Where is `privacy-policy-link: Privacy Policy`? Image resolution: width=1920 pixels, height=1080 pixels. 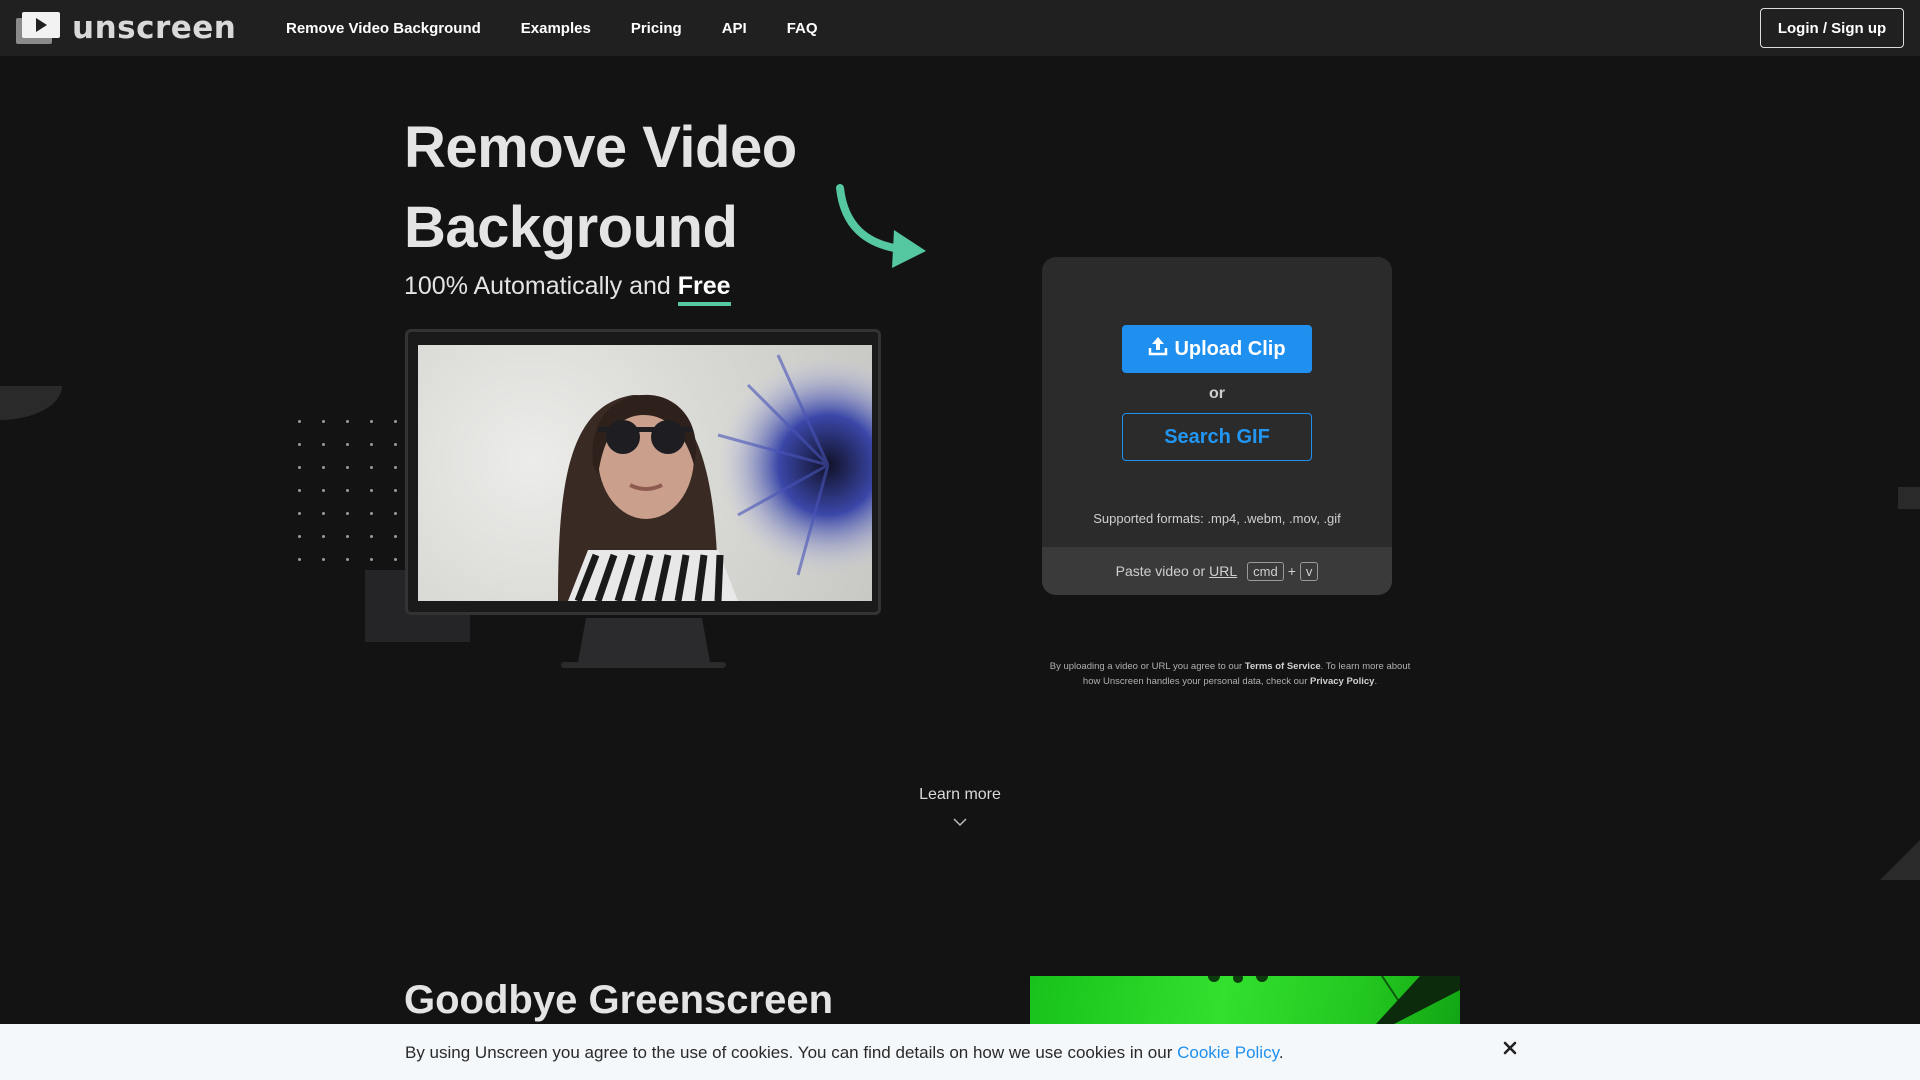
privacy-policy-link: Privacy Policy is located at coordinates (1342, 681).